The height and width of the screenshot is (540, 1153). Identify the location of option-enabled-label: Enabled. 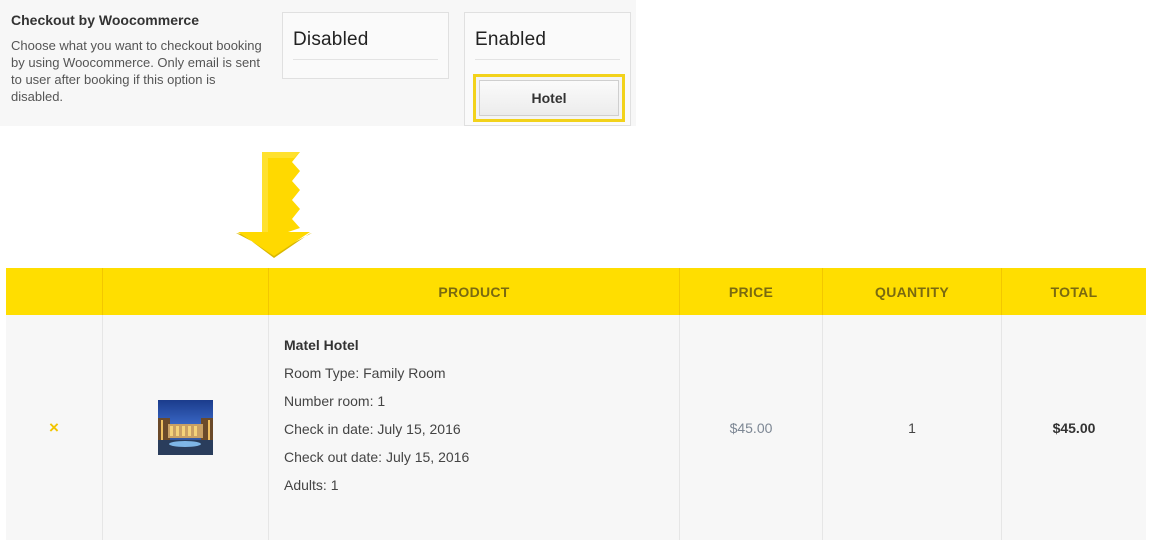
(511, 39).